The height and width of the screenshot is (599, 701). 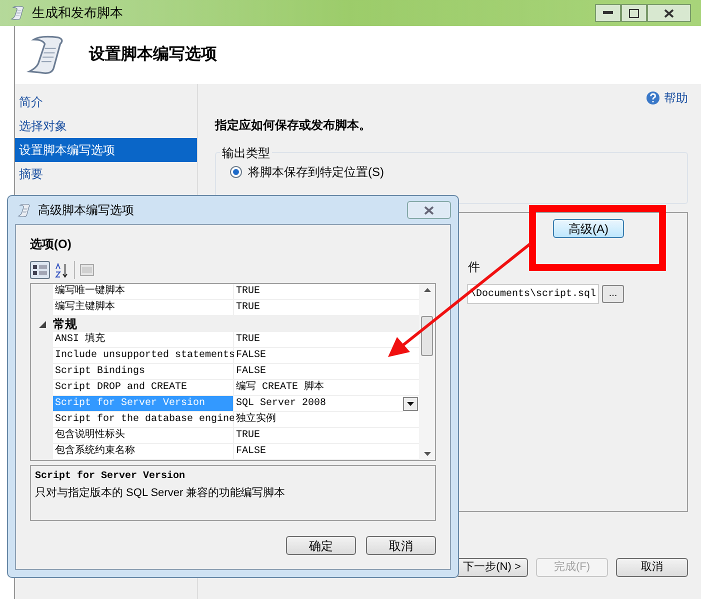 I want to click on radio-button, so click(x=236, y=172).